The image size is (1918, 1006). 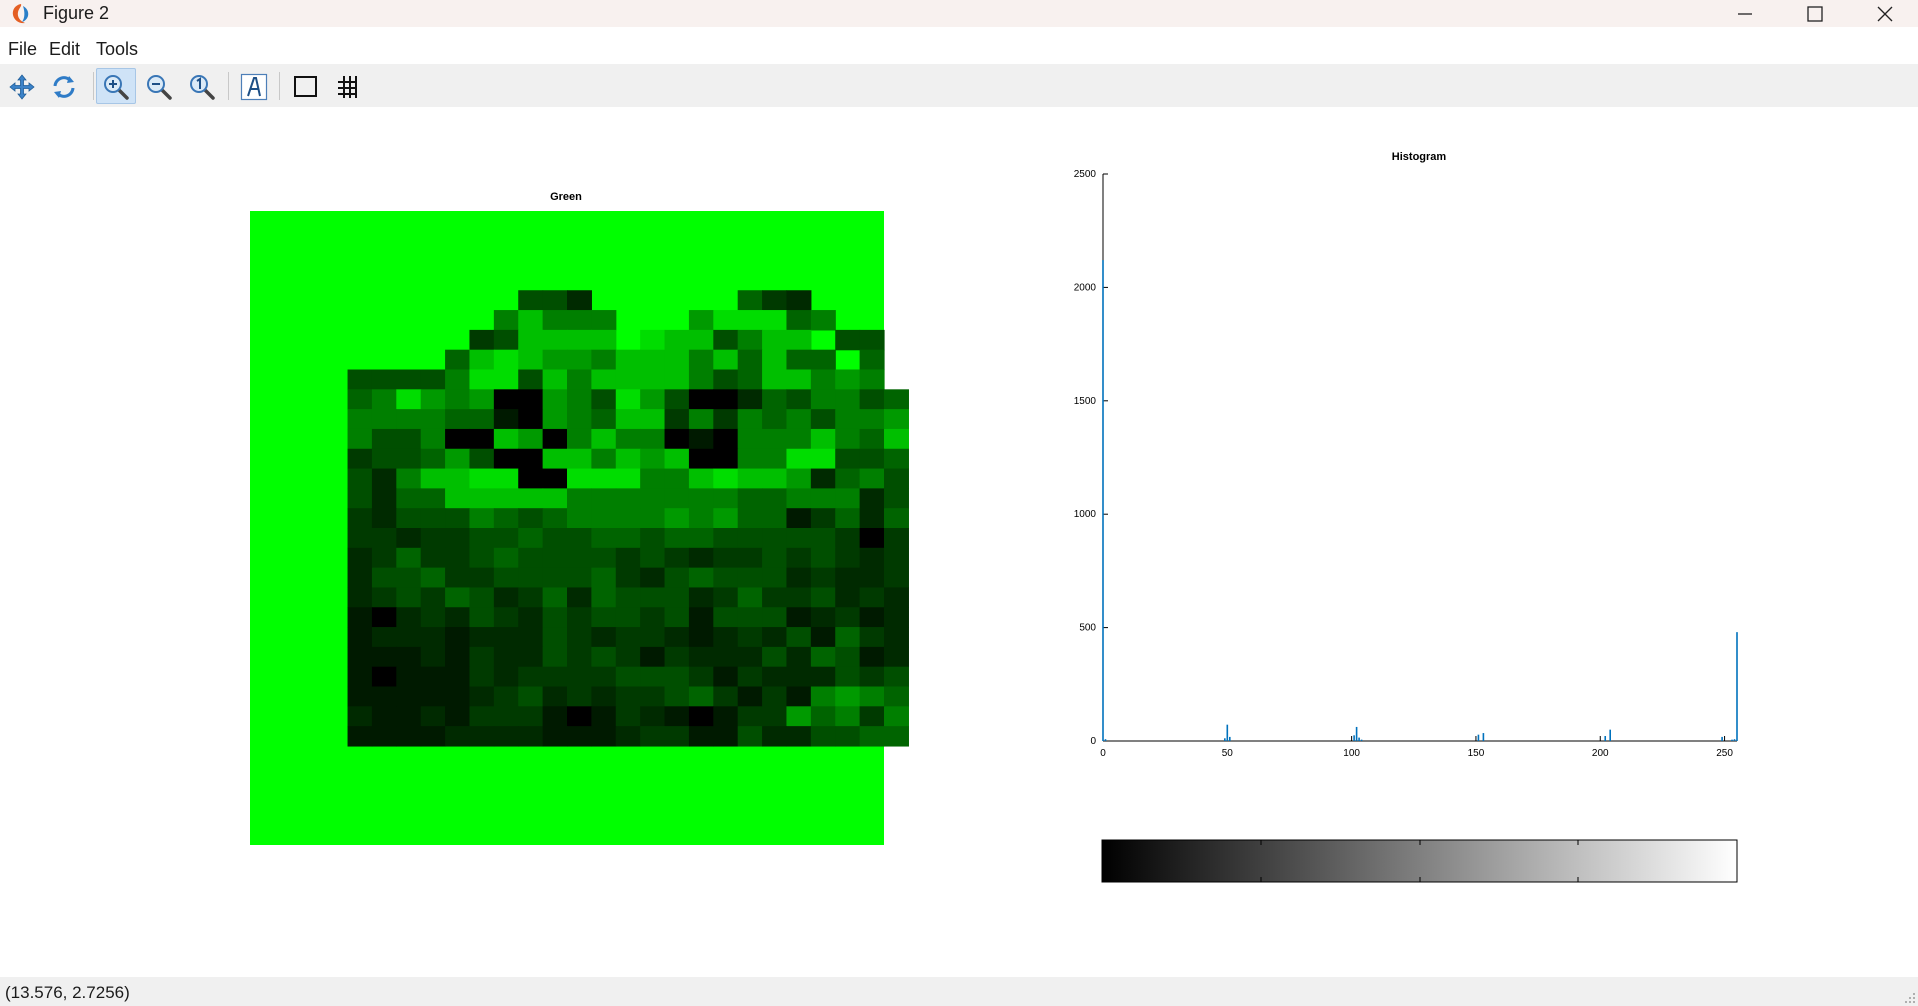 What do you see at coordinates (64, 49) in the screenshot?
I see `menu-edit: Edit` at bounding box center [64, 49].